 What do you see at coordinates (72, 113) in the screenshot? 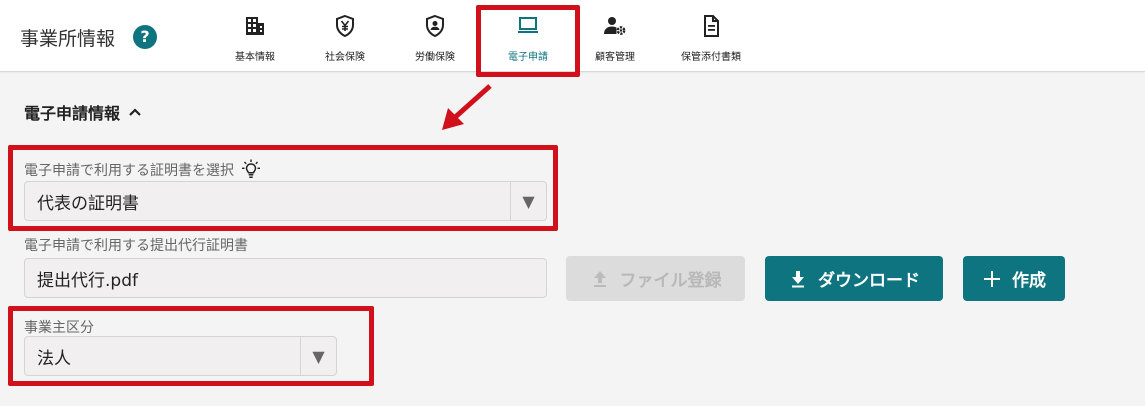
I see `section-title: 電子申請情報` at bounding box center [72, 113].